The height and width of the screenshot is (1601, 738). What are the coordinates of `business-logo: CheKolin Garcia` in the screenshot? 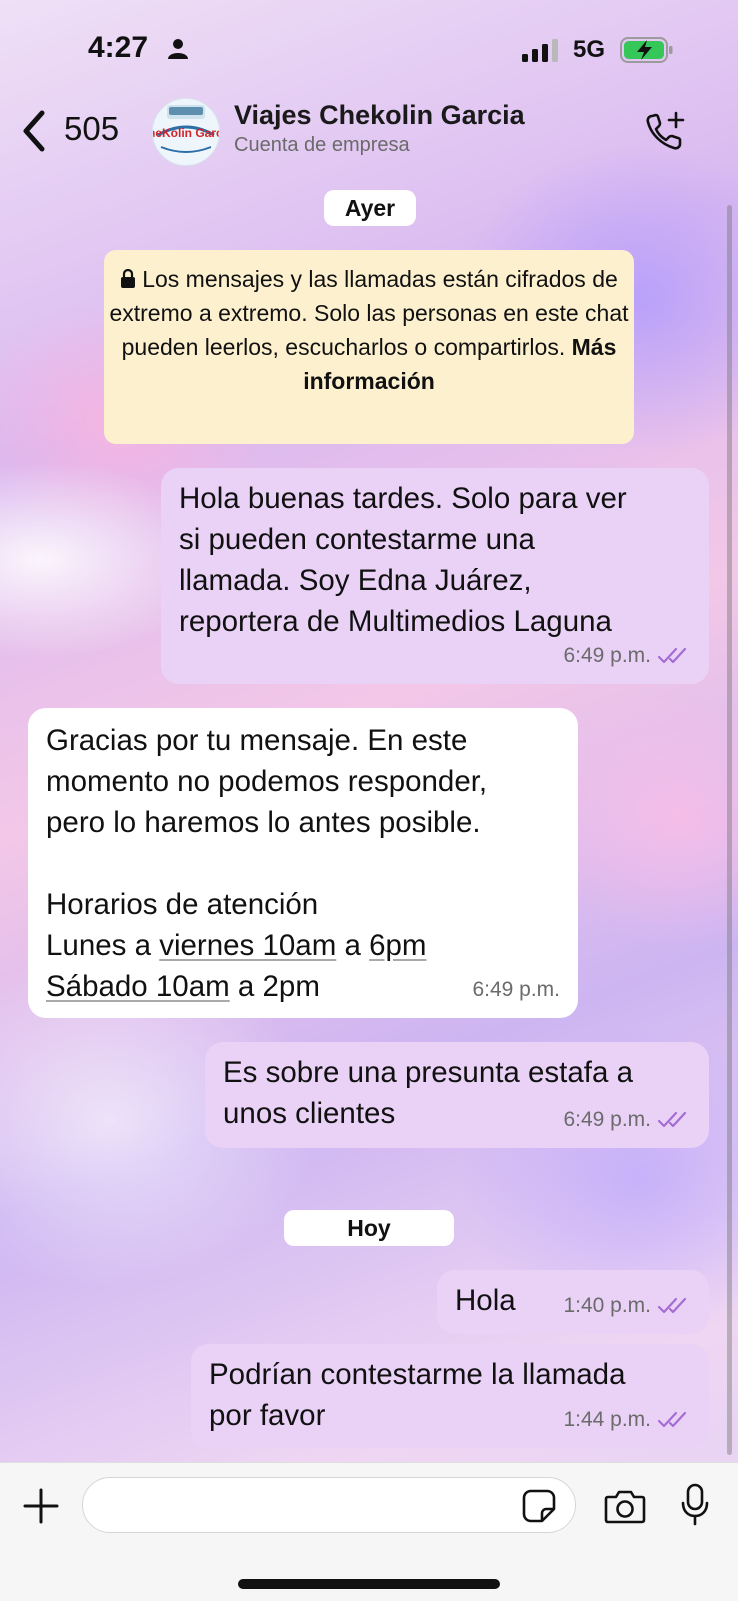 It's located at (186, 129).